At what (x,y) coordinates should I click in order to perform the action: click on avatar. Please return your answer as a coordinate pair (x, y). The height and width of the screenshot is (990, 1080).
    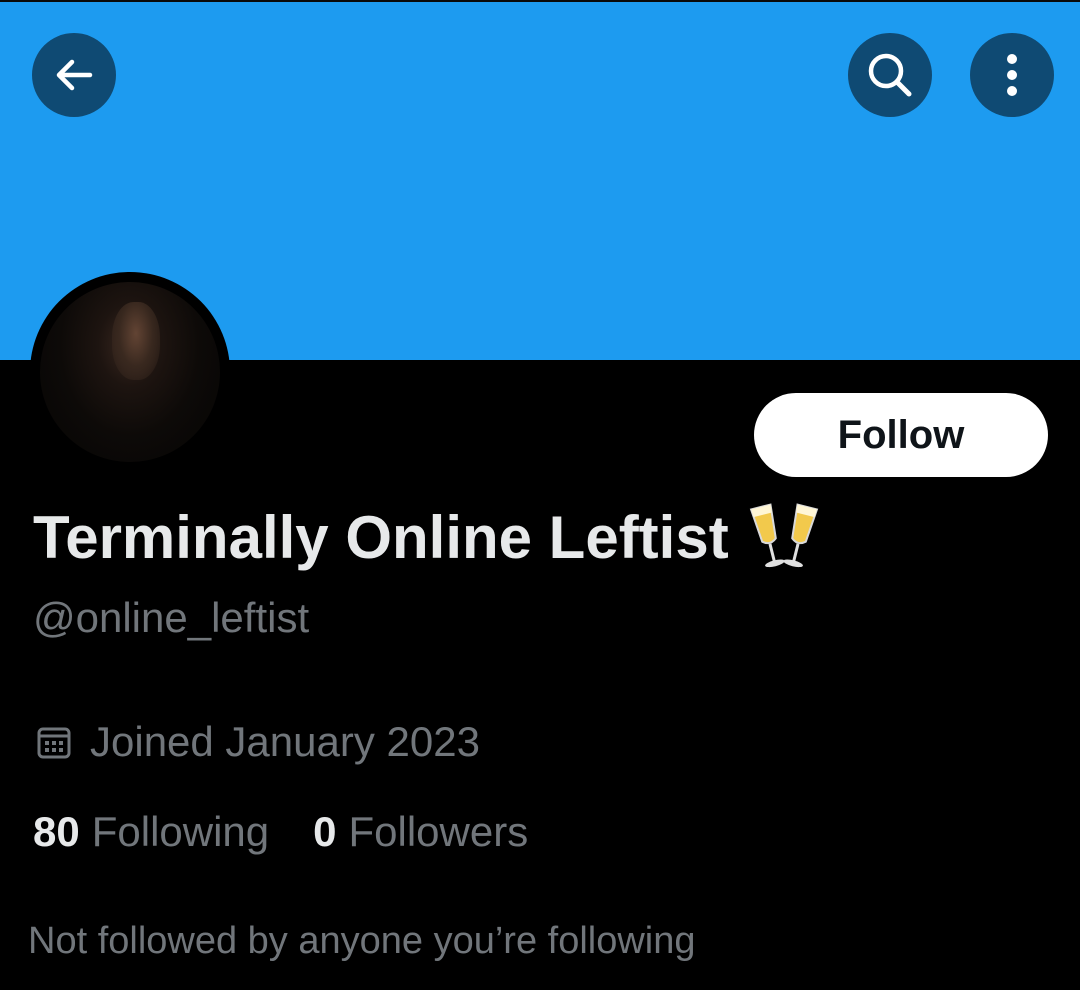
    Looking at the image, I should click on (130, 372).